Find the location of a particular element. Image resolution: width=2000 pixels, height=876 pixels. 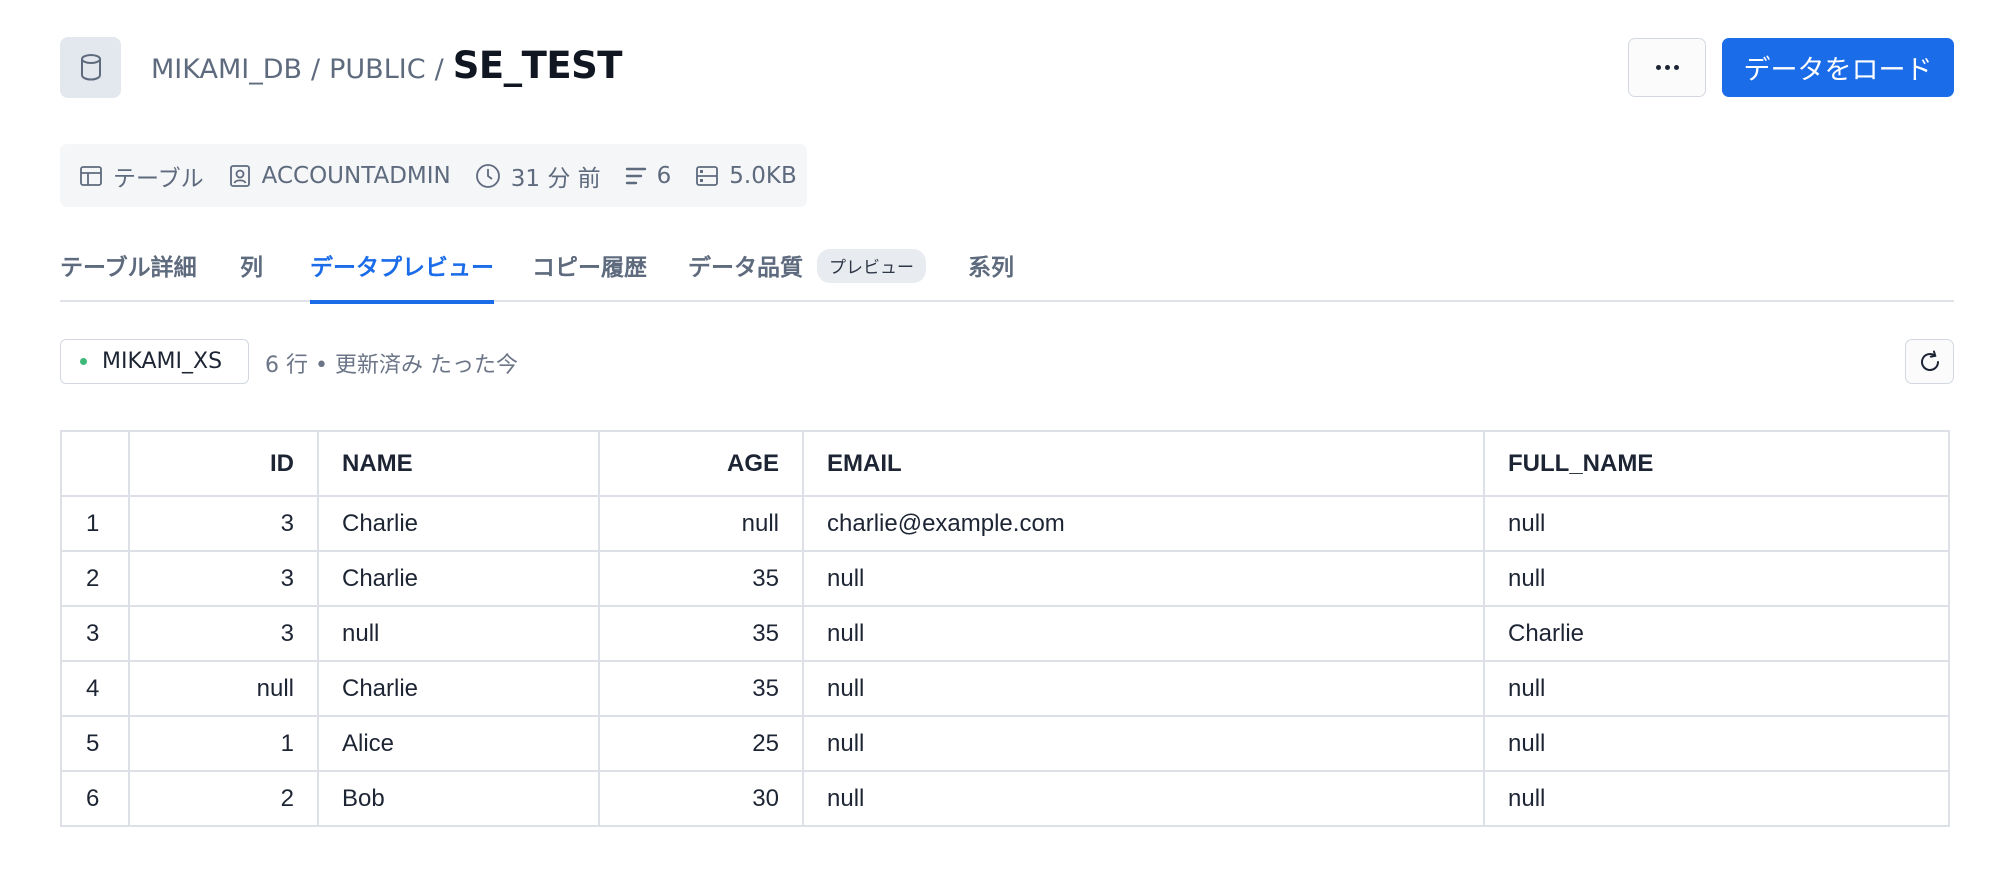

meta-updated: 31 分 前 is located at coordinates (538, 176).